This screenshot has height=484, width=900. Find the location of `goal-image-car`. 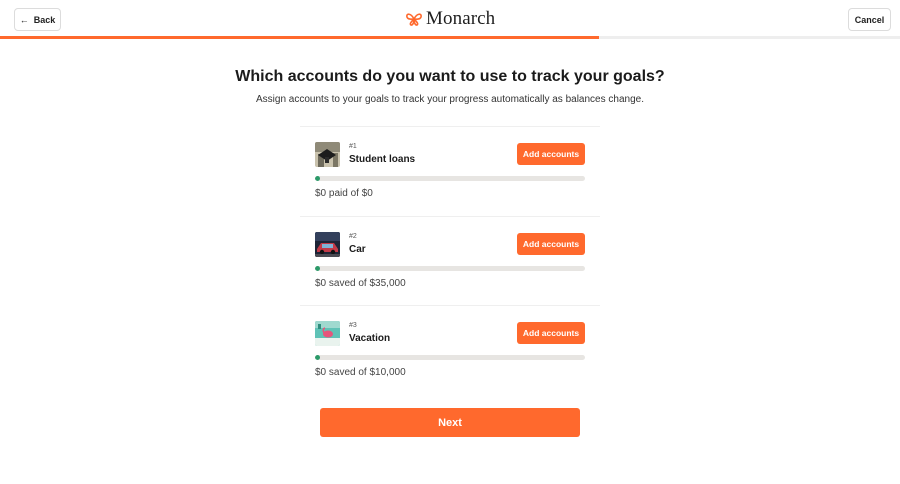

goal-image-car is located at coordinates (327, 244).